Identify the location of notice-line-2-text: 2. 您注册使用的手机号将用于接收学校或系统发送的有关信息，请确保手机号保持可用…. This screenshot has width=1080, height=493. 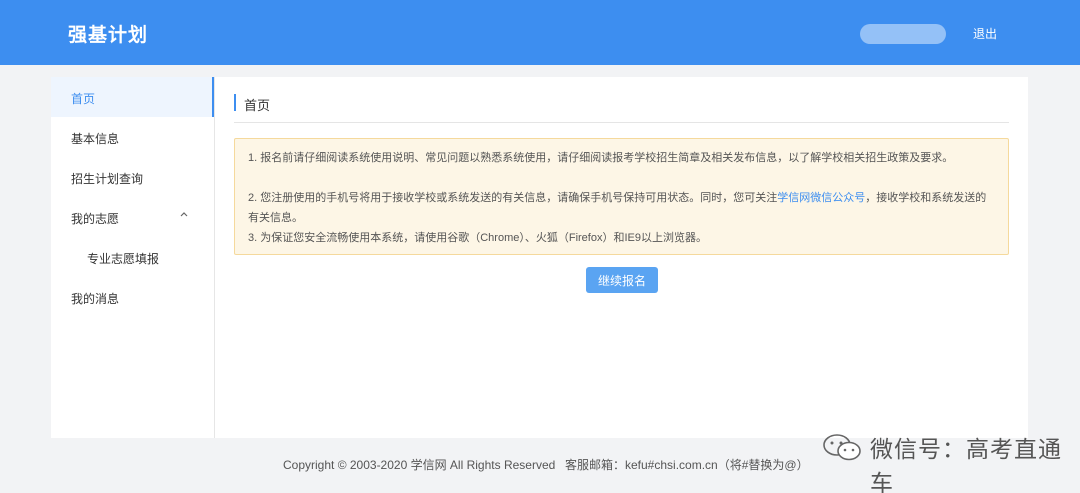
(513, 198).